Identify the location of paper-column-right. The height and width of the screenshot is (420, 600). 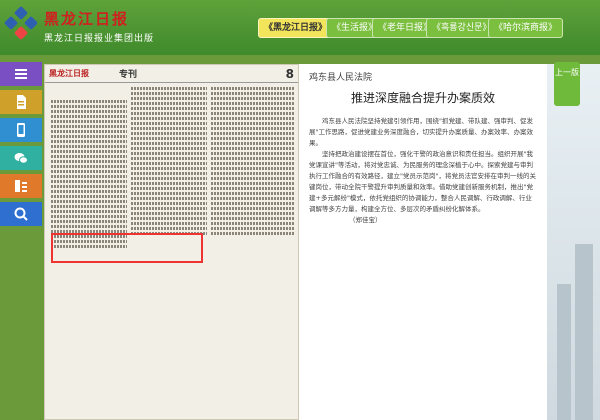
(253, 162).